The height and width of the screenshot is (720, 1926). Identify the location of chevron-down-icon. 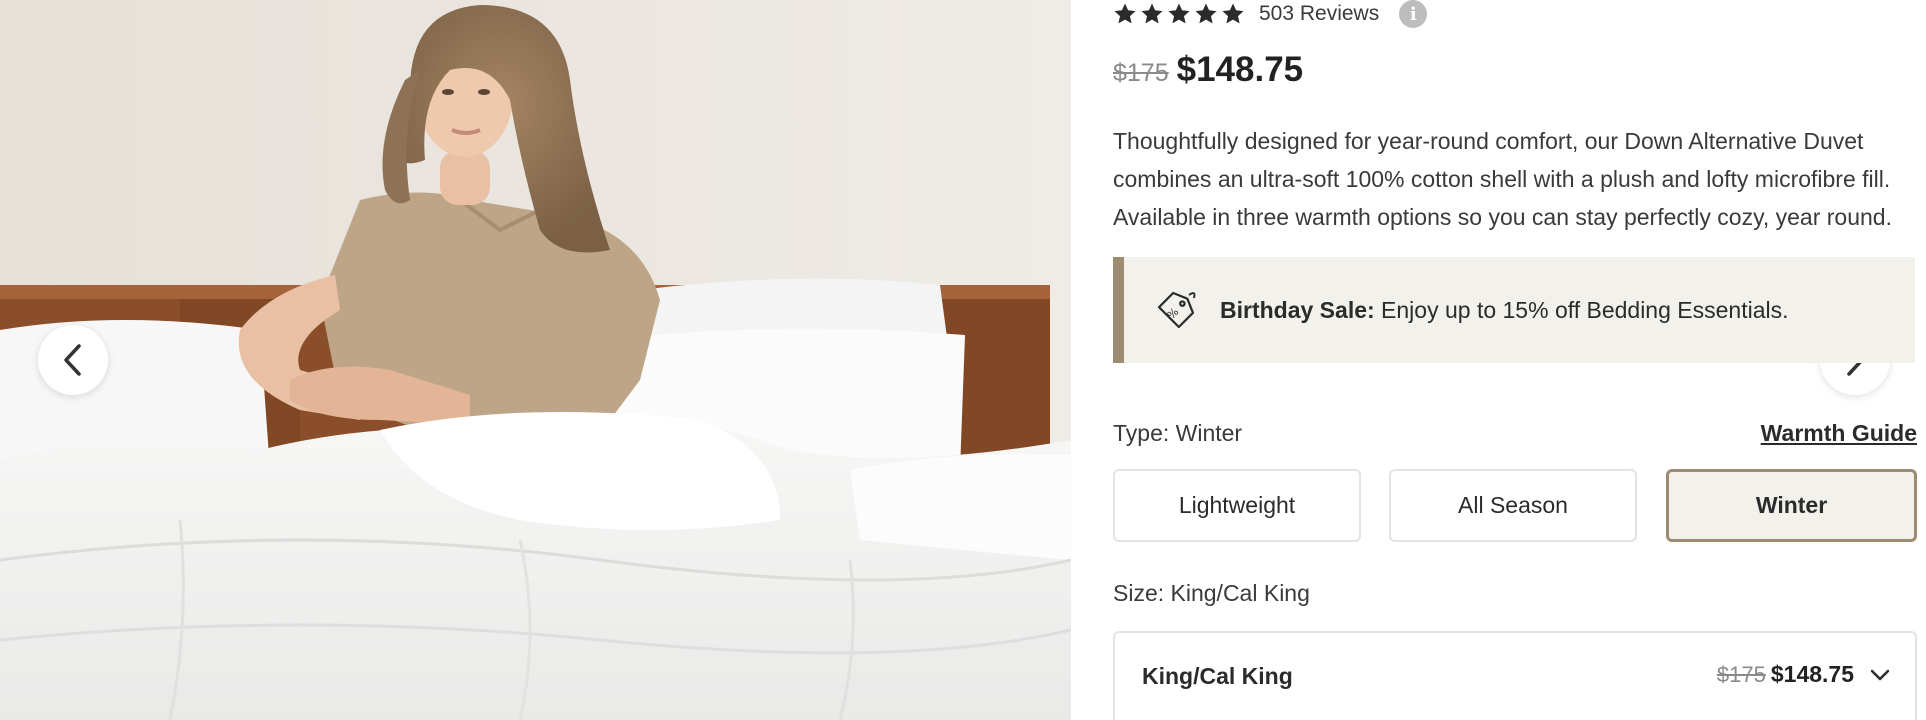
(1880, 674).